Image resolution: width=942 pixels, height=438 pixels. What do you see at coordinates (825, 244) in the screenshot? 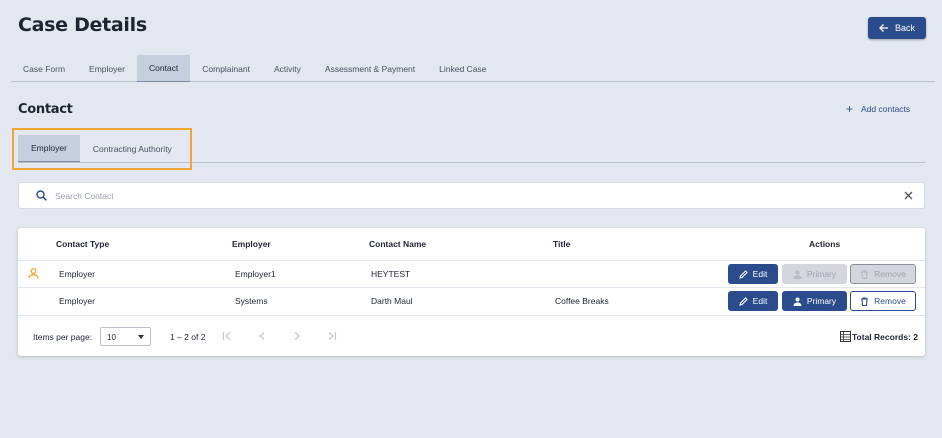
I see `col-actions: Actions` at bounding box center [825, 244].